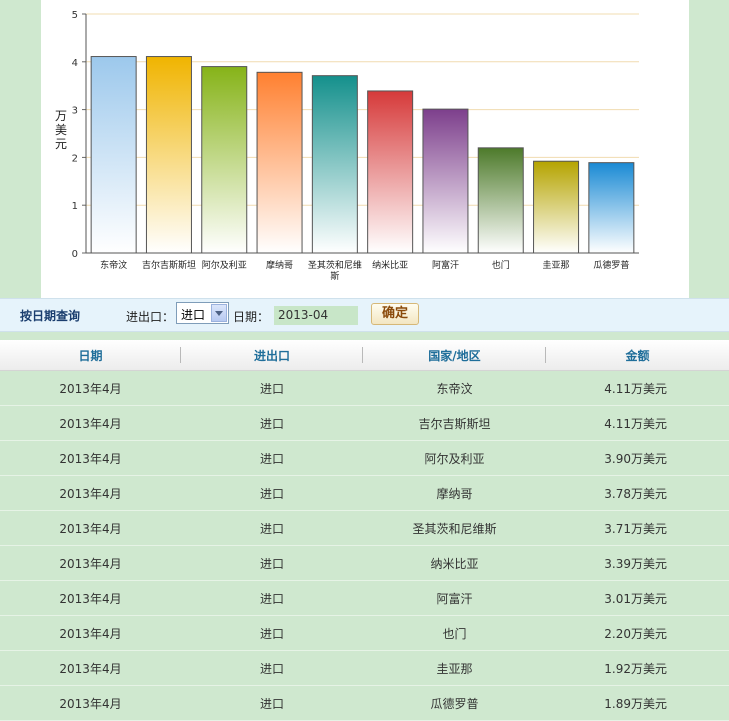 This screenshot has width=729, height=721. What do you see at coordinates (454, 598) in the screenshot?
I see `cell-country: 阿富汗` at bounding box center [454, 598].